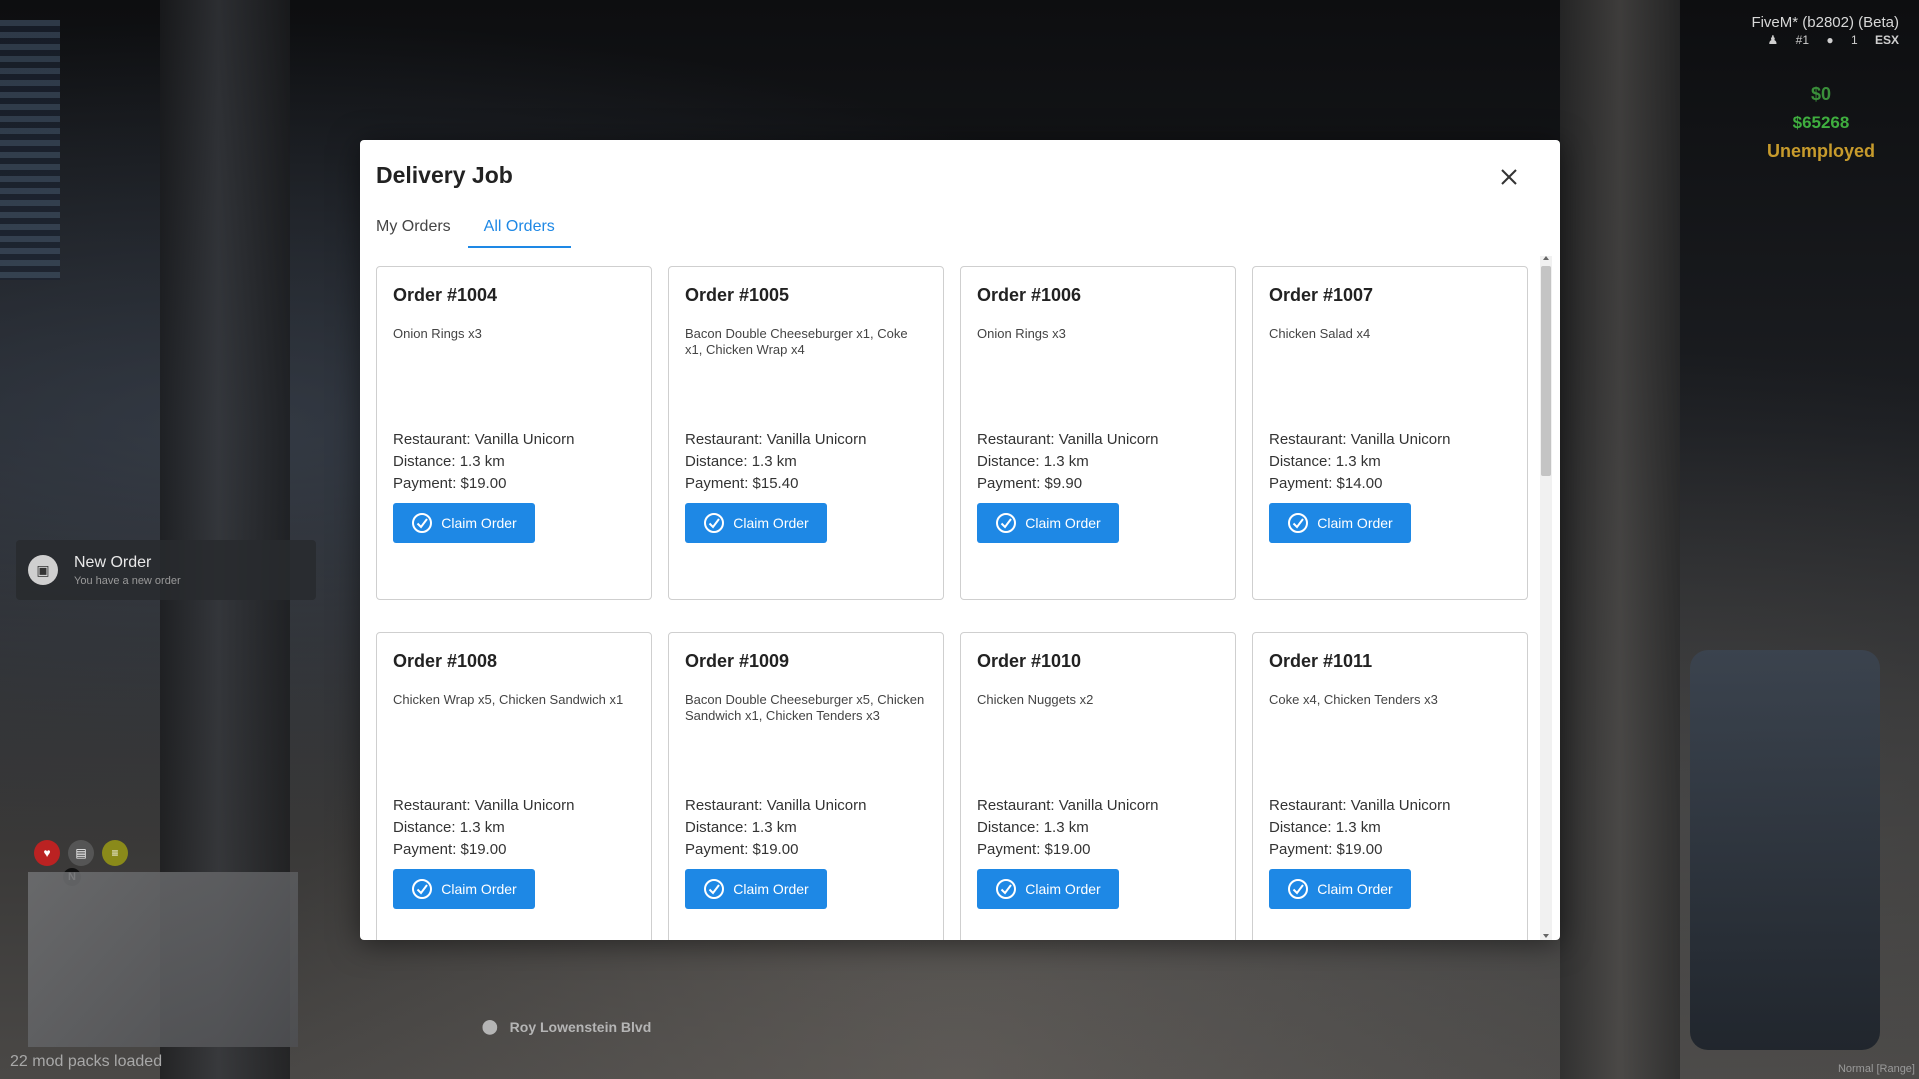  Describe the element at coordinates (445, 661) in the screenshot. I see `order-title: Order #1008` at that location.